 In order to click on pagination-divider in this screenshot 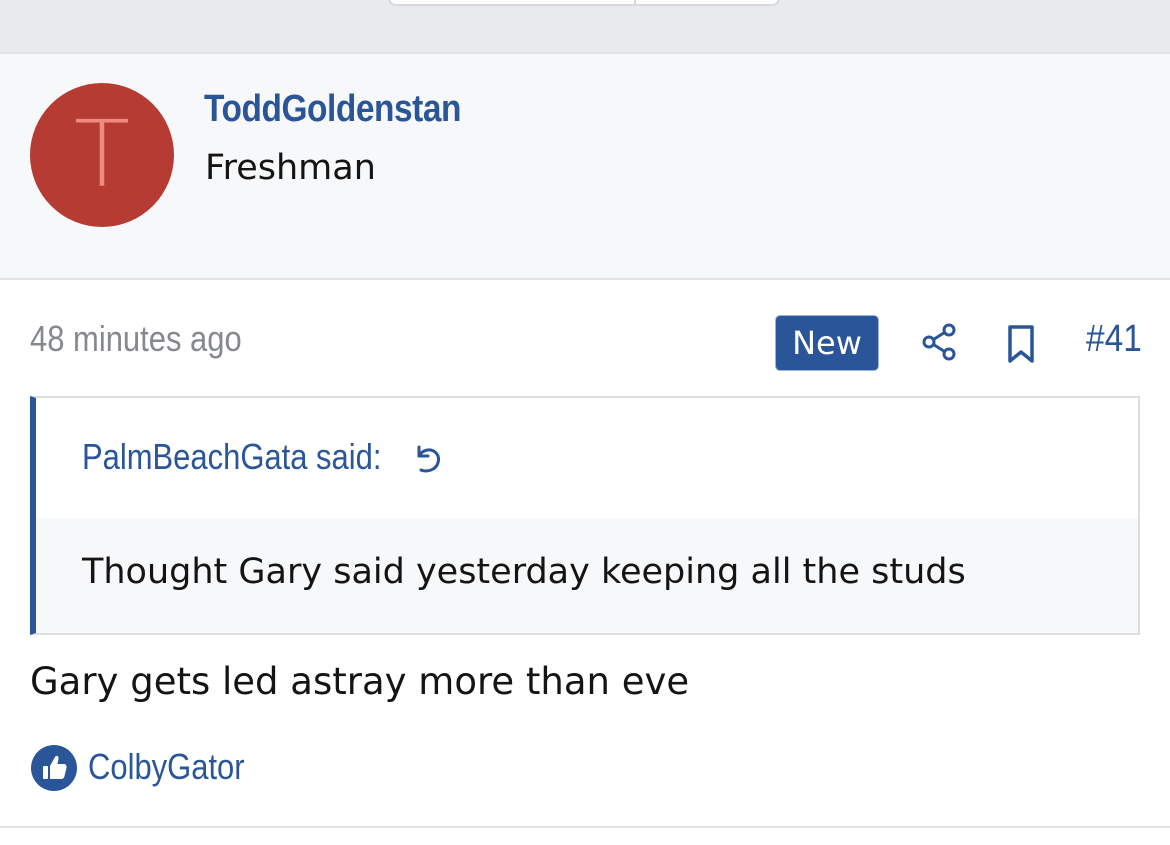, I will do `click(635, 2)`.